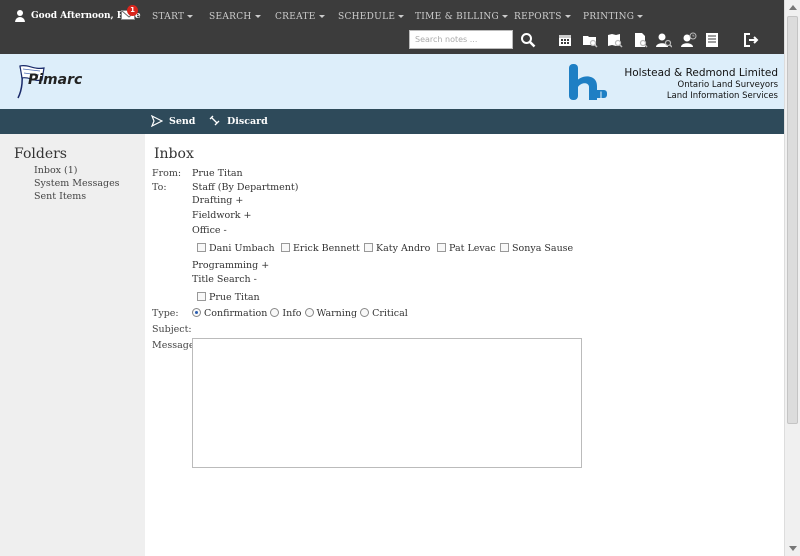  I want to click on recipient-option: Sonya Sause, so click(536, 248).